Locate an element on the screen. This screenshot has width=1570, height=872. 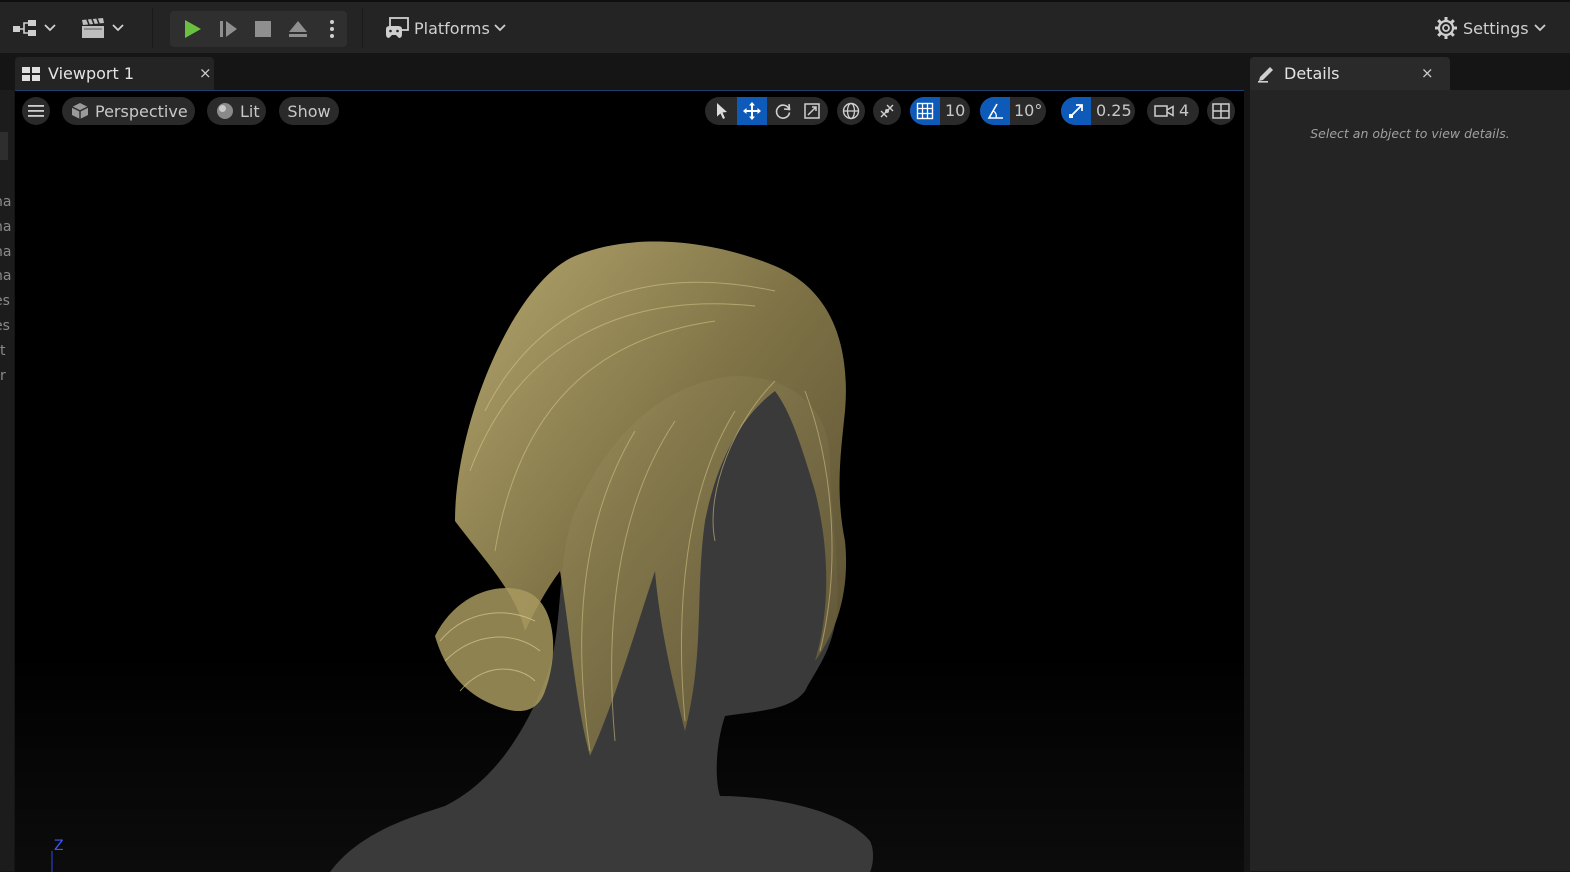
scale-snap-toggle is located at coordinates (1076, 111).